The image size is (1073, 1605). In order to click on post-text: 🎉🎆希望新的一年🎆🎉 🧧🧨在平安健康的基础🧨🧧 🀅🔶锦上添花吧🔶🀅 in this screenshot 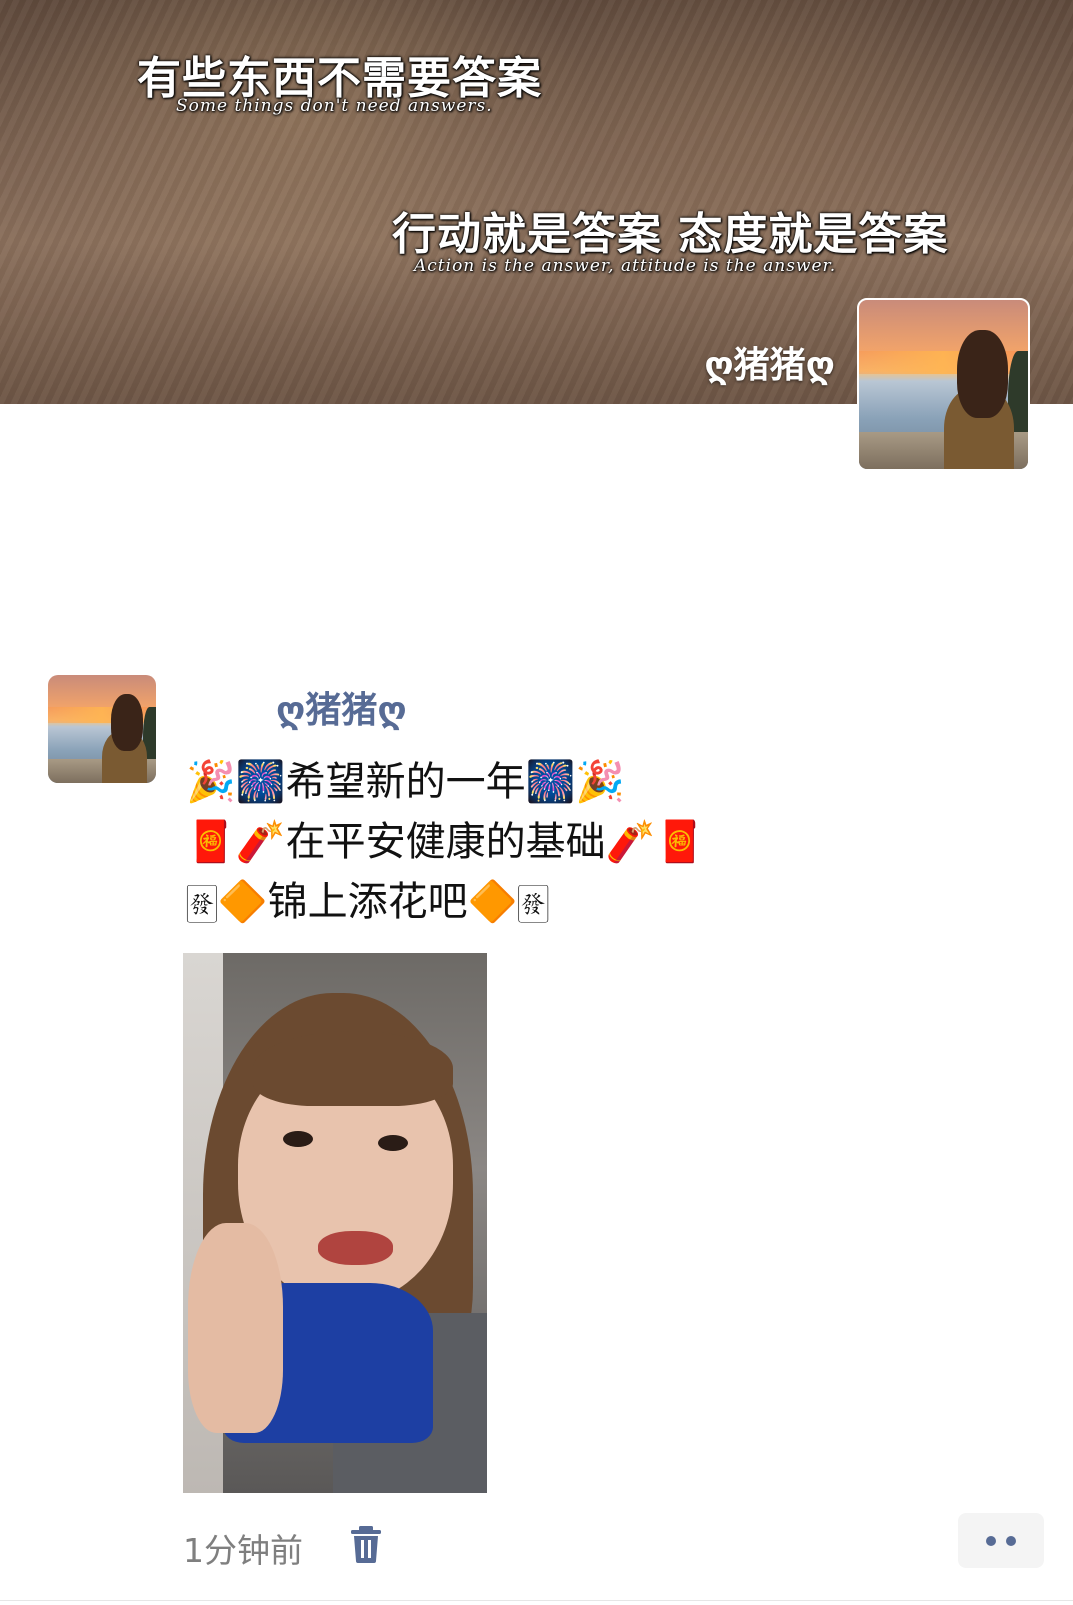, I will do `click(606, 842)`.